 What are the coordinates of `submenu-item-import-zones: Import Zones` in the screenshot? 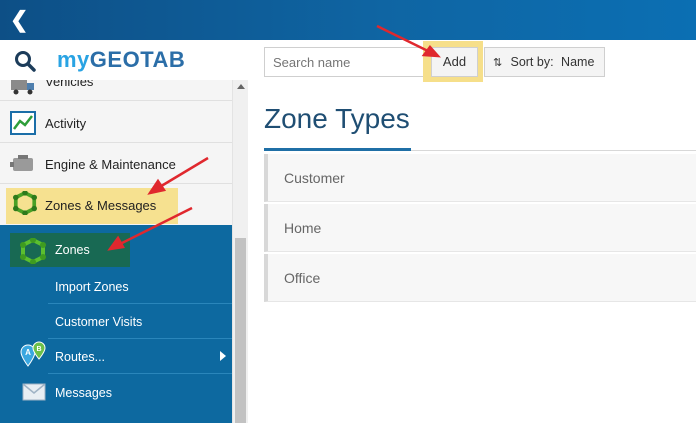 It's located at (116, 286).